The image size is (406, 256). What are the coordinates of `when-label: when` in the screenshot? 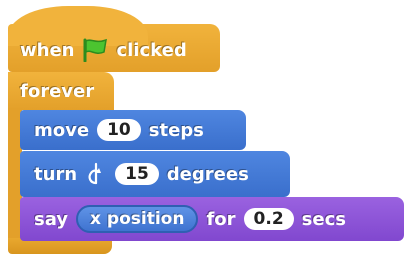 It's located at (47, 50).